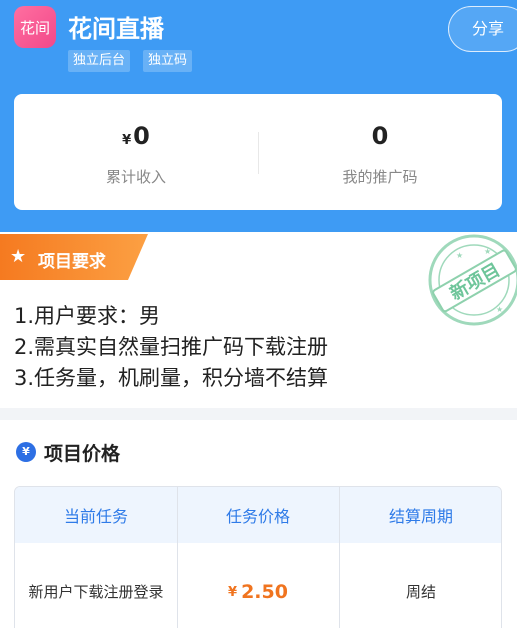  I want to click on requirements-badge: ★ 项目要求, so click(74, 257).